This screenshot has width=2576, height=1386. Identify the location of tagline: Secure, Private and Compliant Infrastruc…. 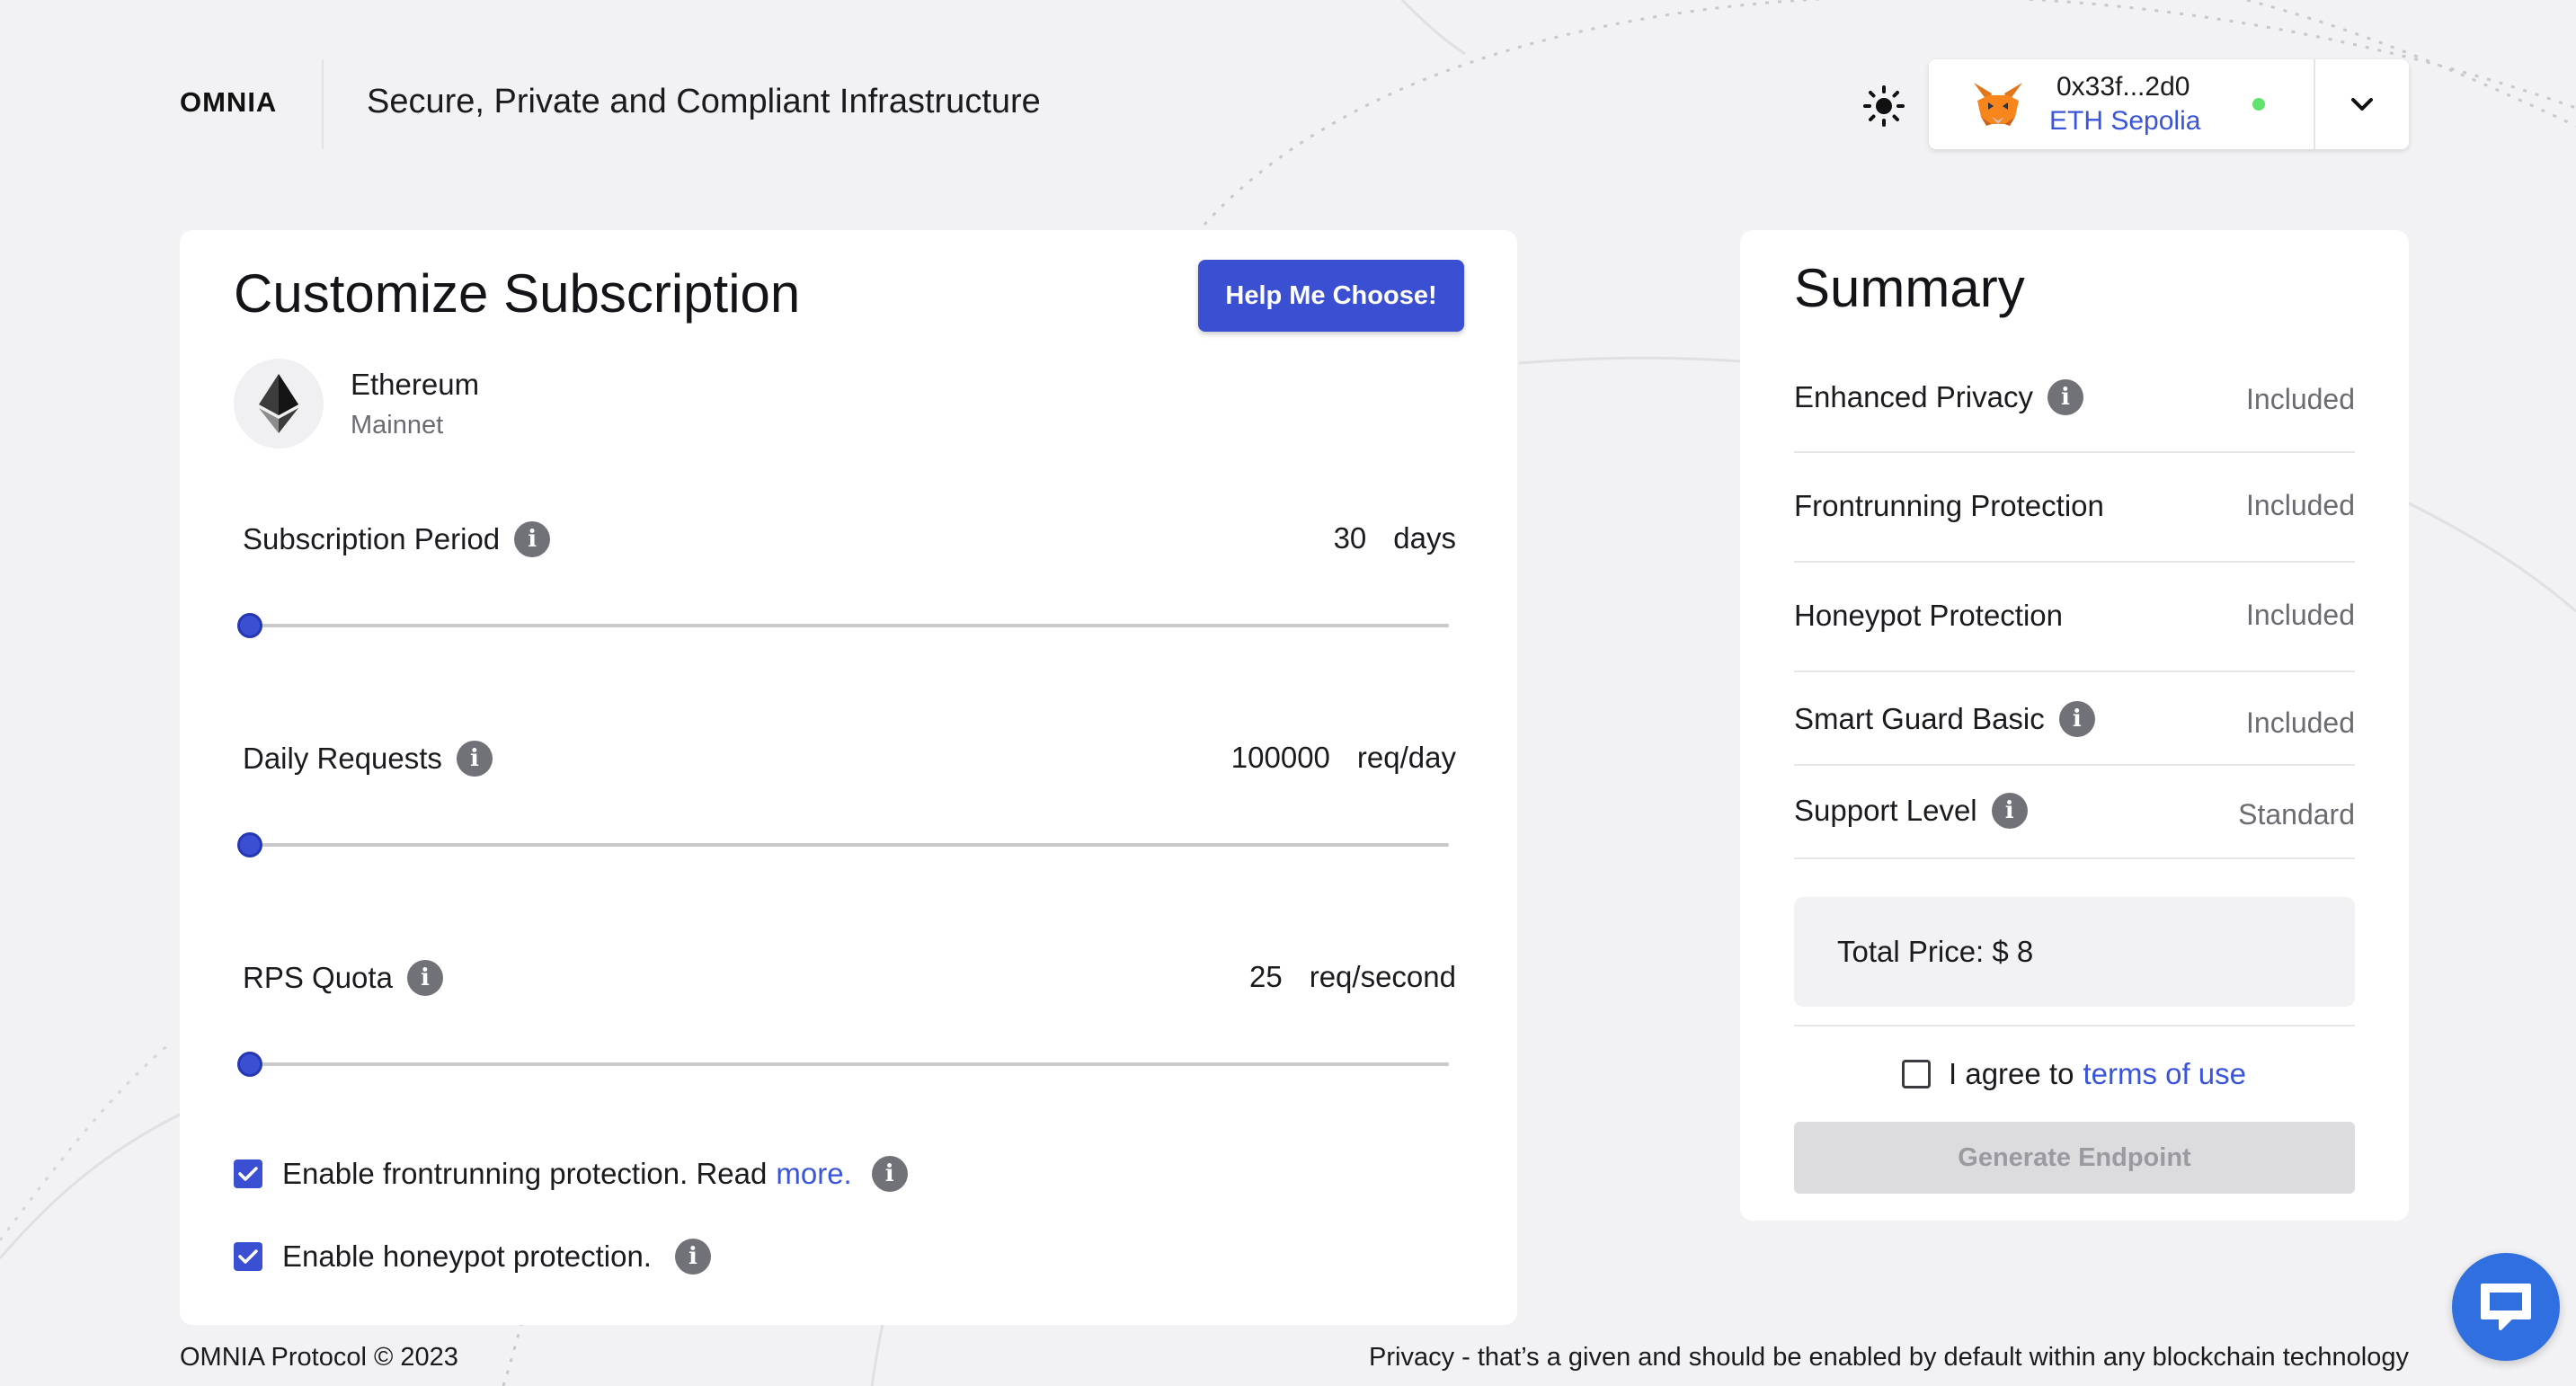
(704, 101).